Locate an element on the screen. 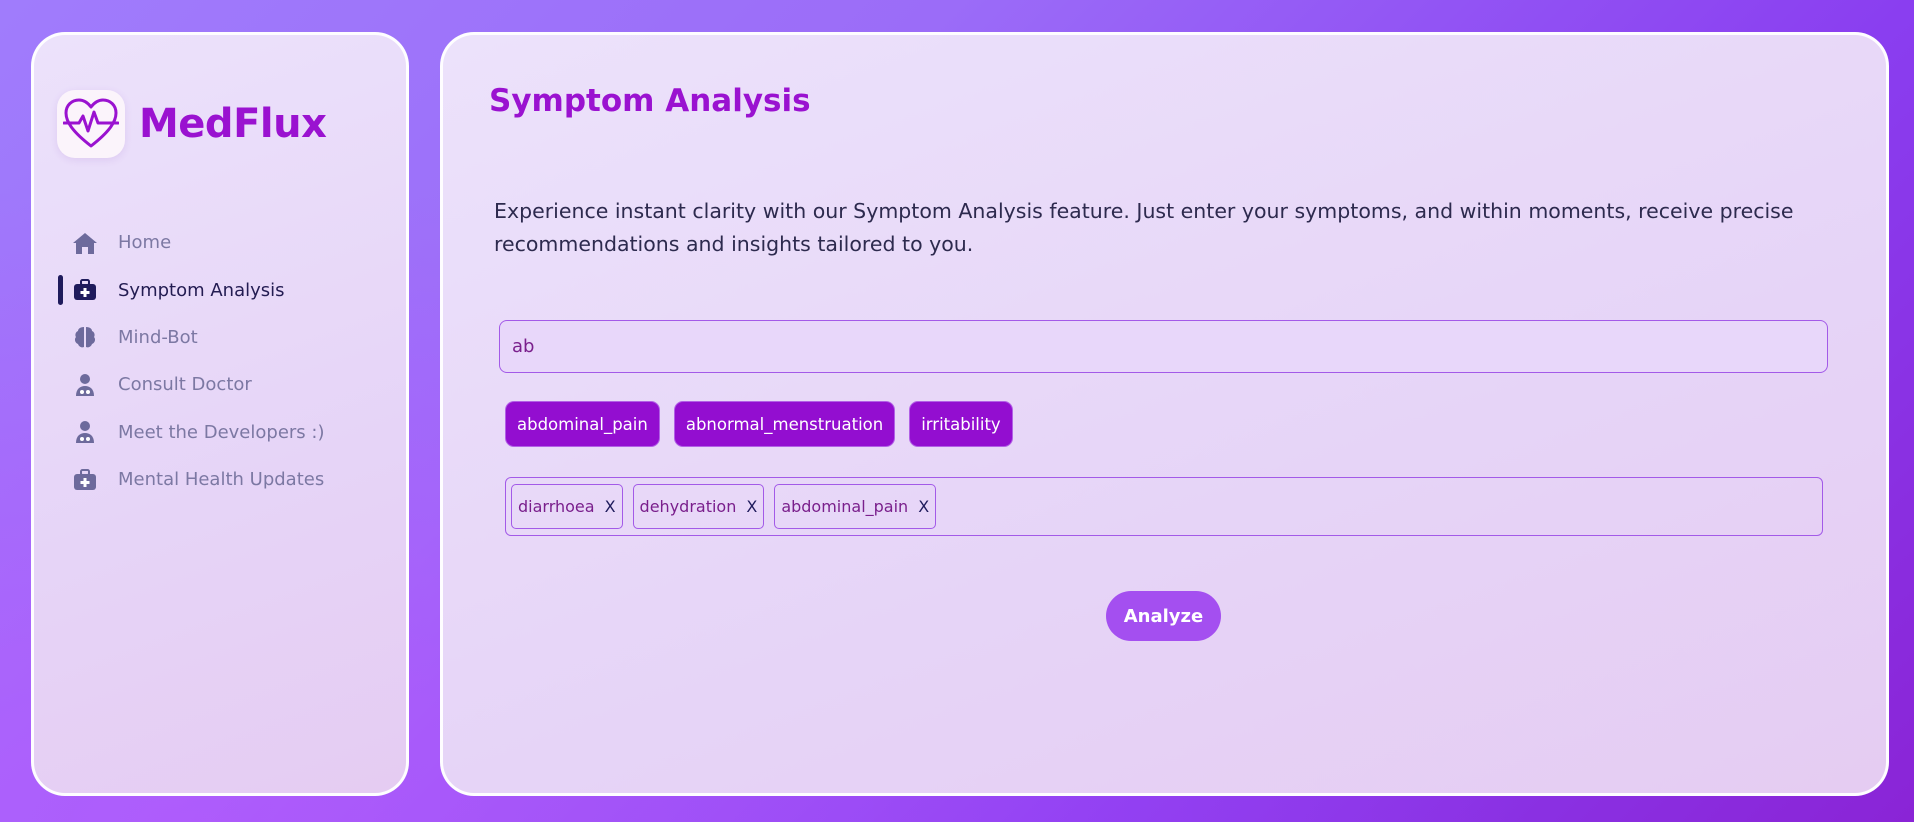 The height and width of the screenshot is (822, 1914). suggestion-item: irritability is located at coordinates (961, 424).